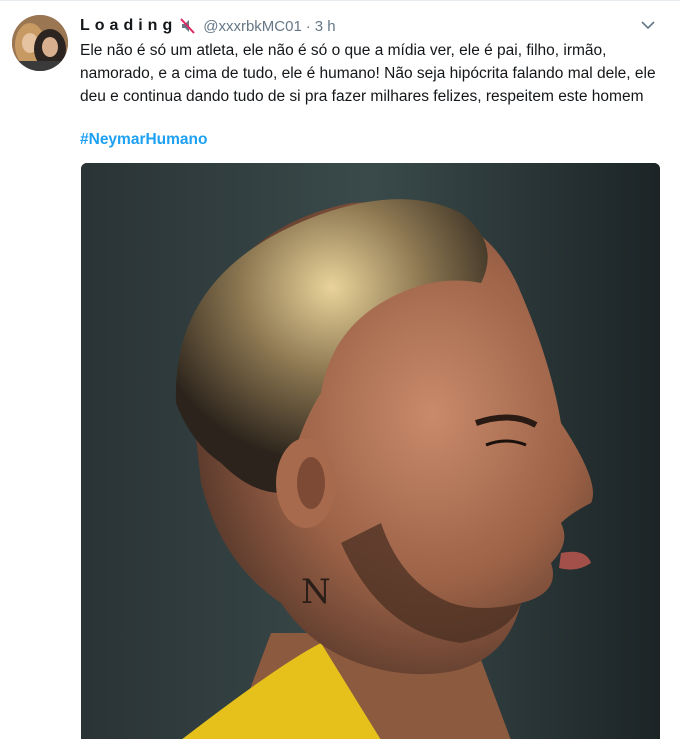  I want to click on user-handle: @xxxrbkMC01, so click(252, 26).